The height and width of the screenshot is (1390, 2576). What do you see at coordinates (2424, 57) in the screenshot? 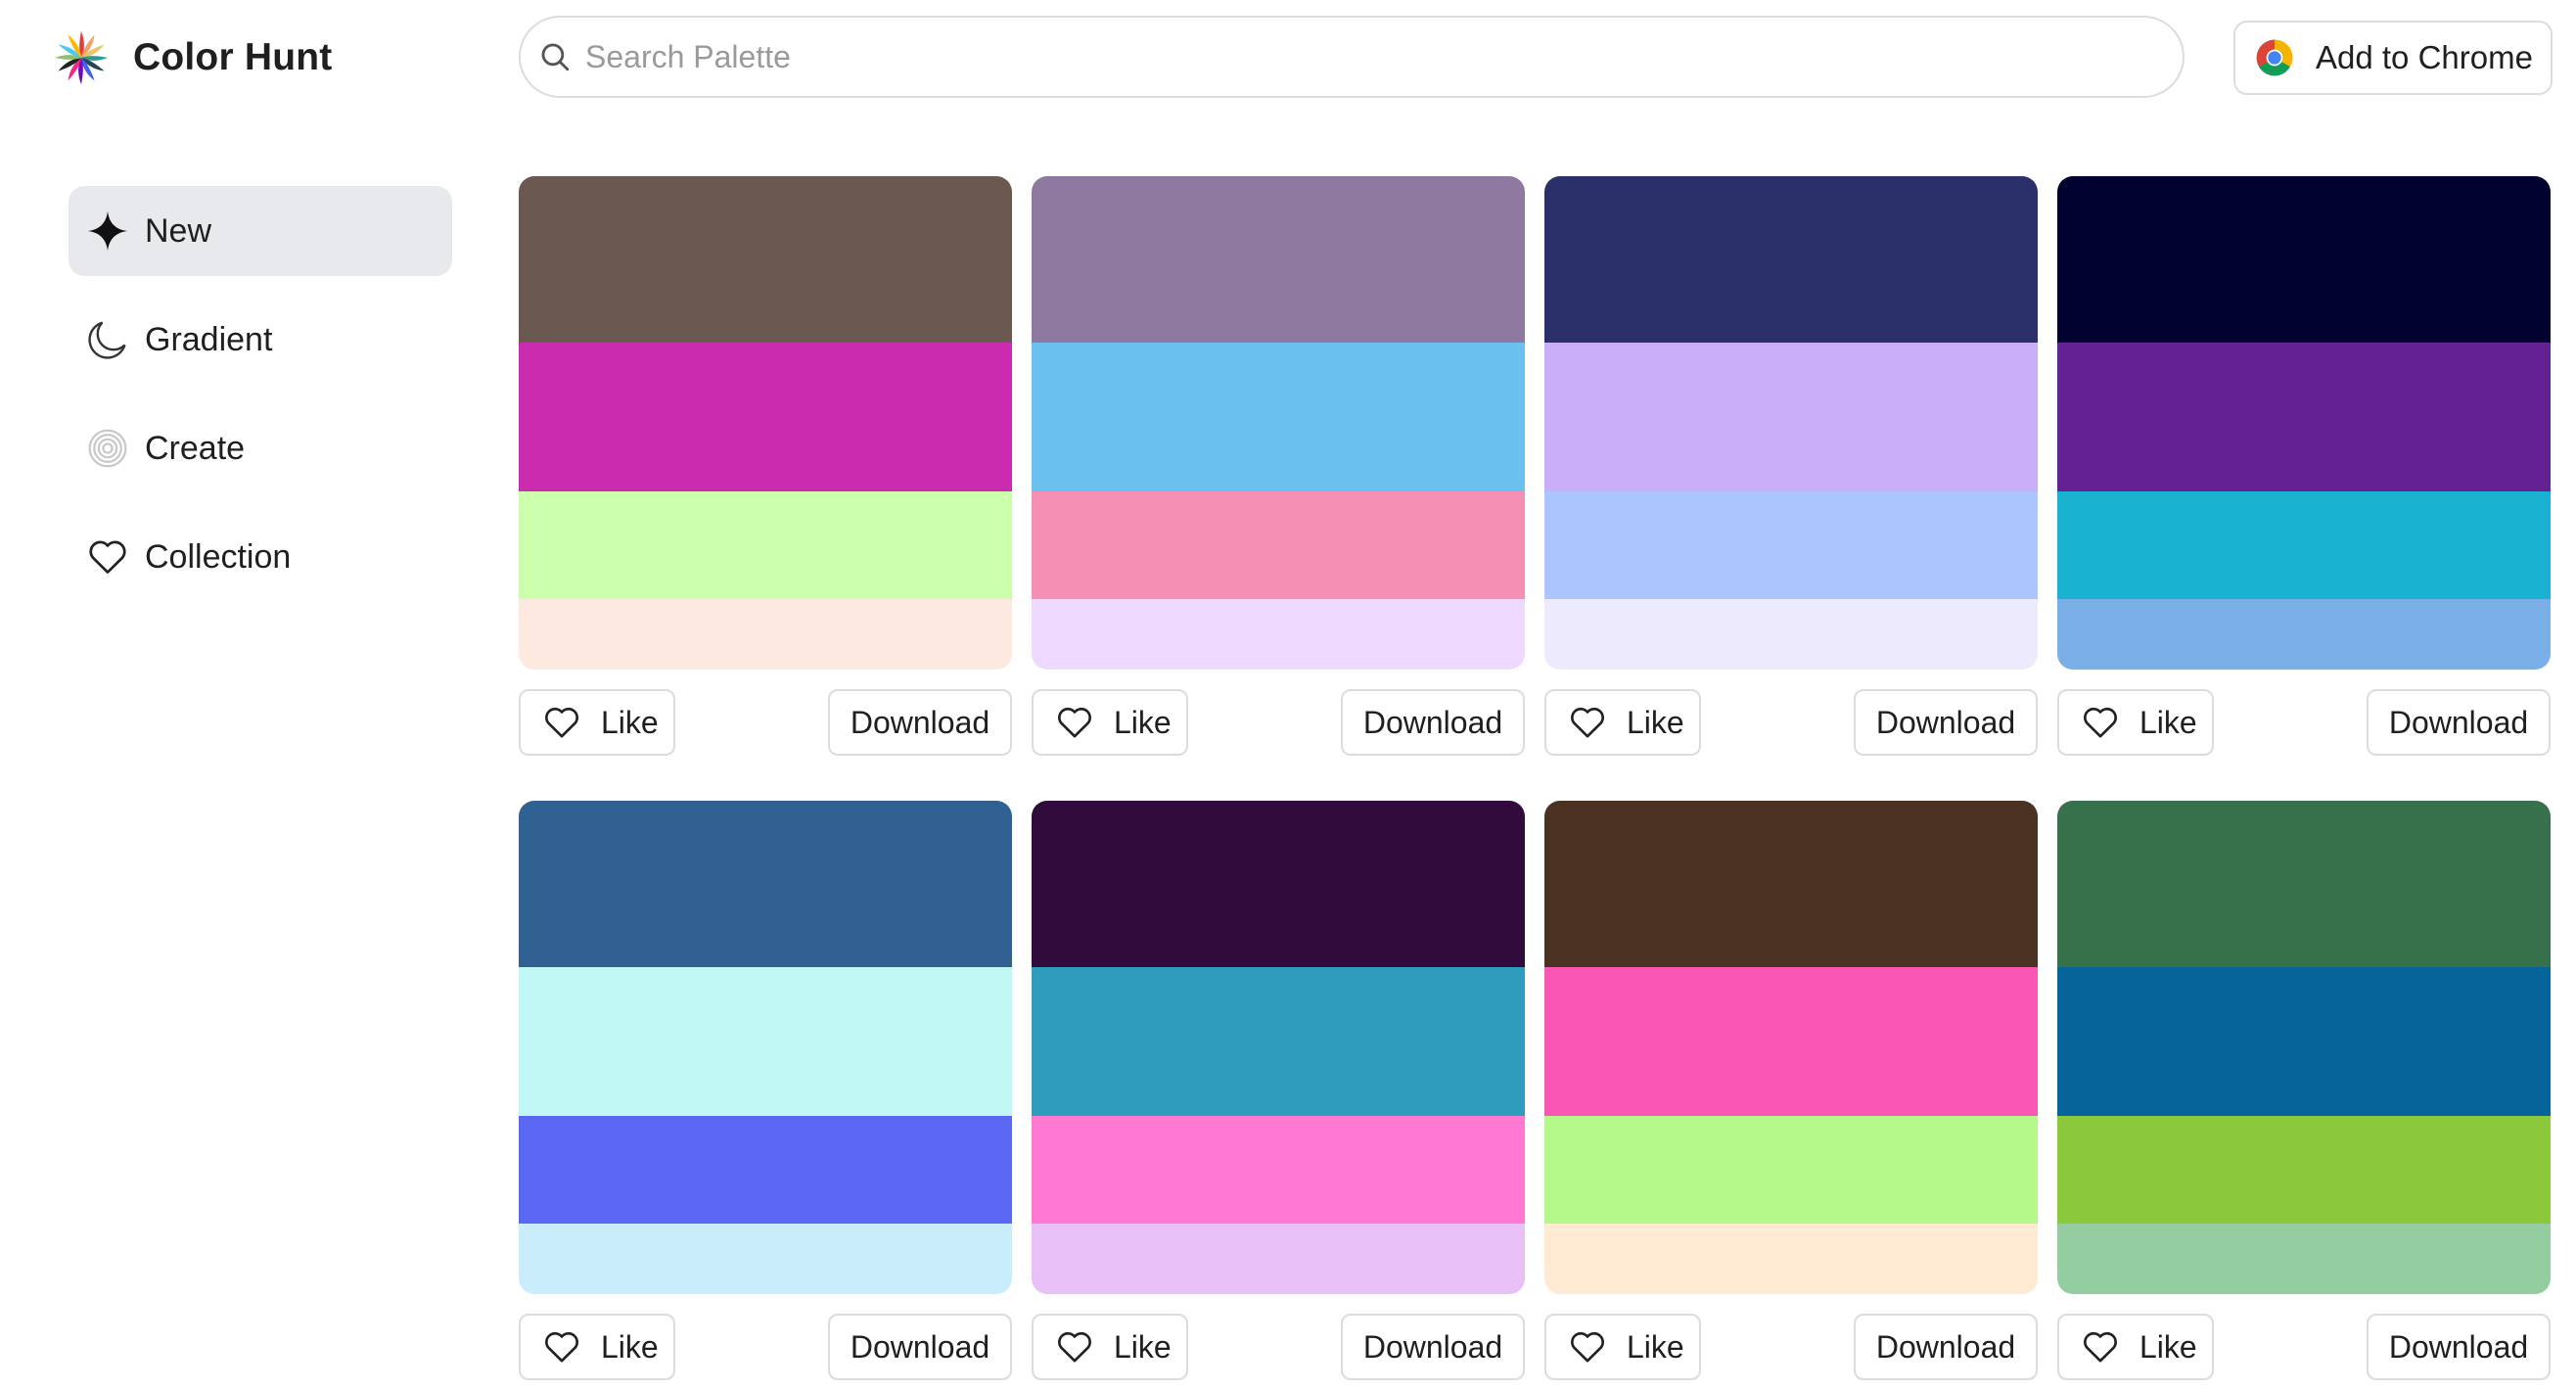
I see `add-to-chrome-label: Add to Chrome` at bounding box center [2424, 57].